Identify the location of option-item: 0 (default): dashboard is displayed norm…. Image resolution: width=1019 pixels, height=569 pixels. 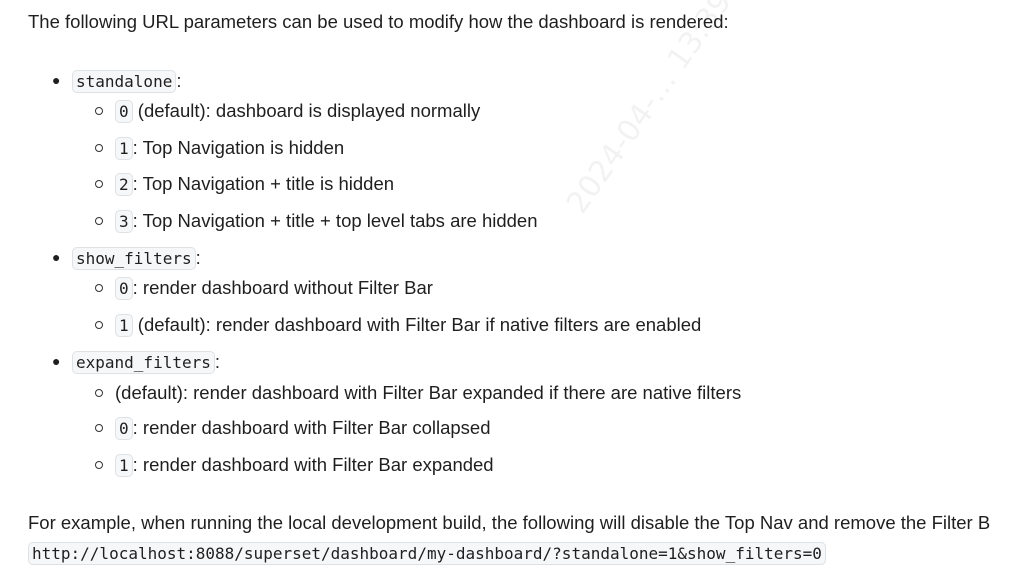
(297, 111).